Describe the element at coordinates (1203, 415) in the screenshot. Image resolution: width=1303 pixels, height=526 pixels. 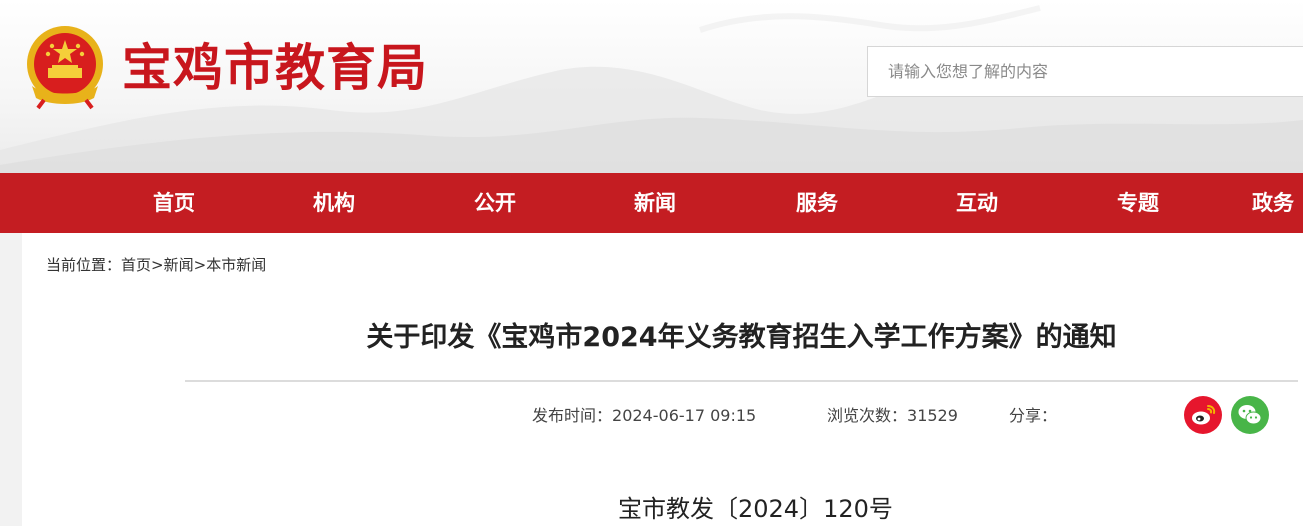
I see `weibo-icon` at that location.